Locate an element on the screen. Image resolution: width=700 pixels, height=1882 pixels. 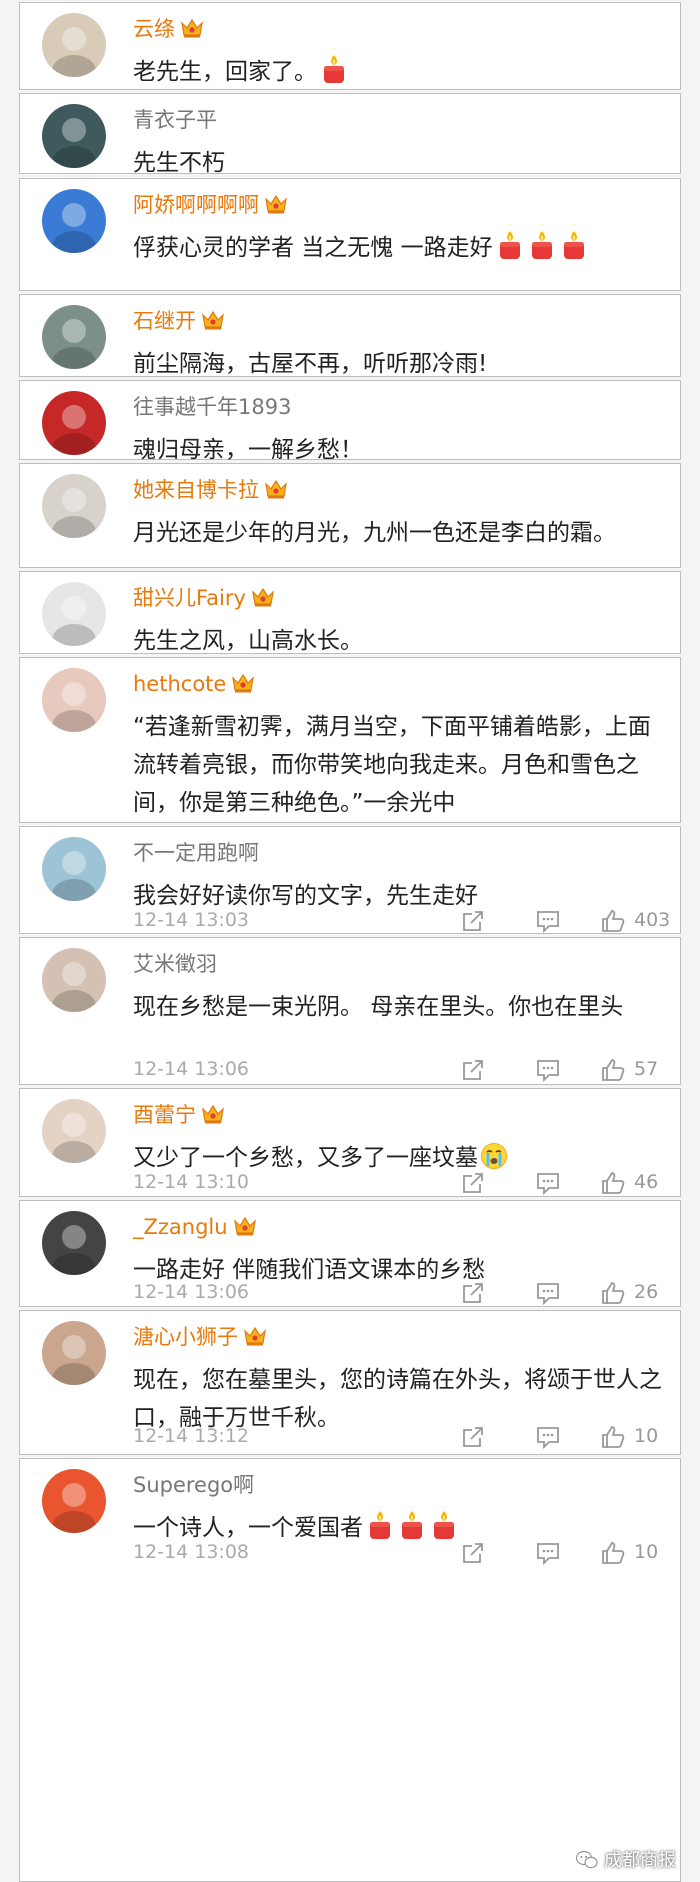
comment-text: 俘获心灵的学者 当之无愧 一路走好 is located at coordinates (398, 248).